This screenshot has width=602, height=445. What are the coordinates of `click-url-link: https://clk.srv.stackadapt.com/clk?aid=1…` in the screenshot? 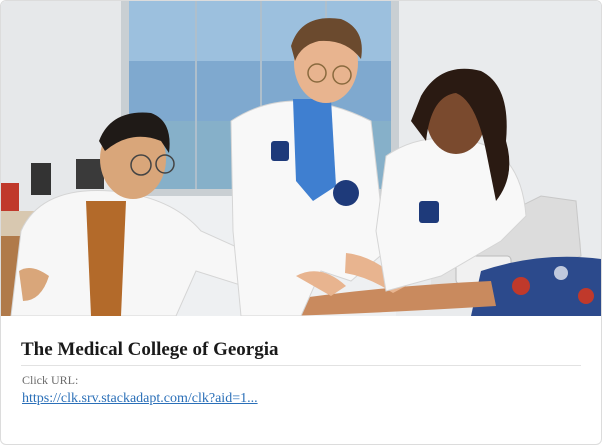 It's located at (140, 399).